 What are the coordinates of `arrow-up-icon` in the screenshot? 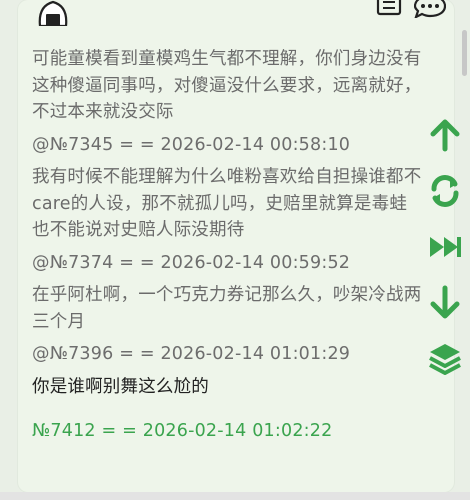 It's located at (445, 135).